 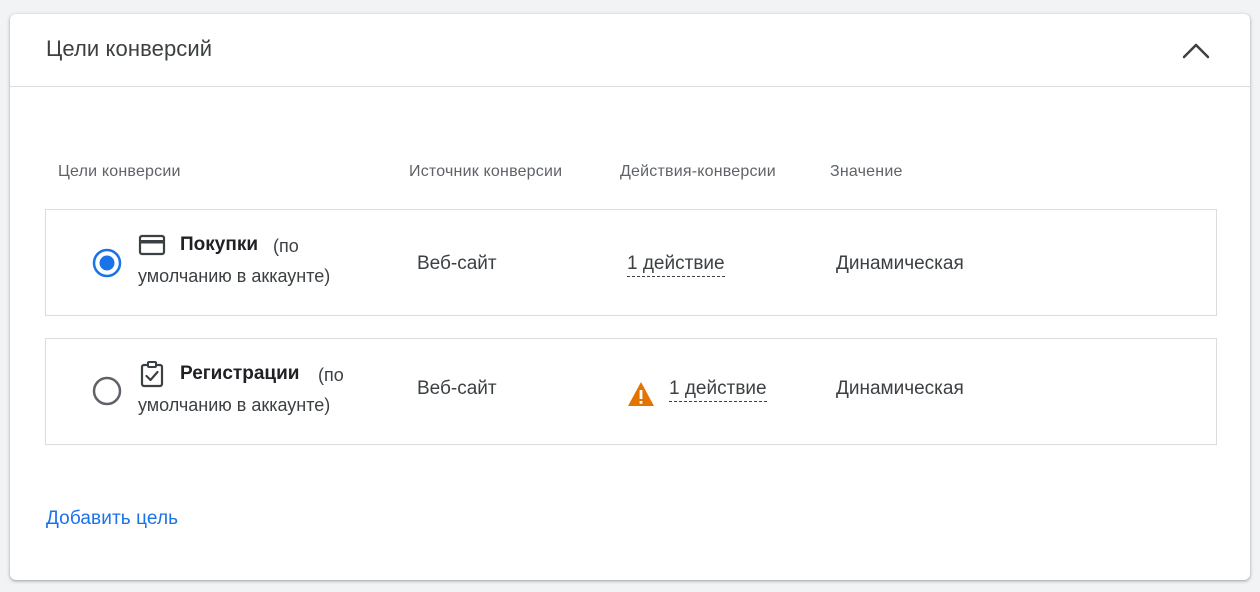 I want to click on radio-unselected, so click(x=107, y=391).